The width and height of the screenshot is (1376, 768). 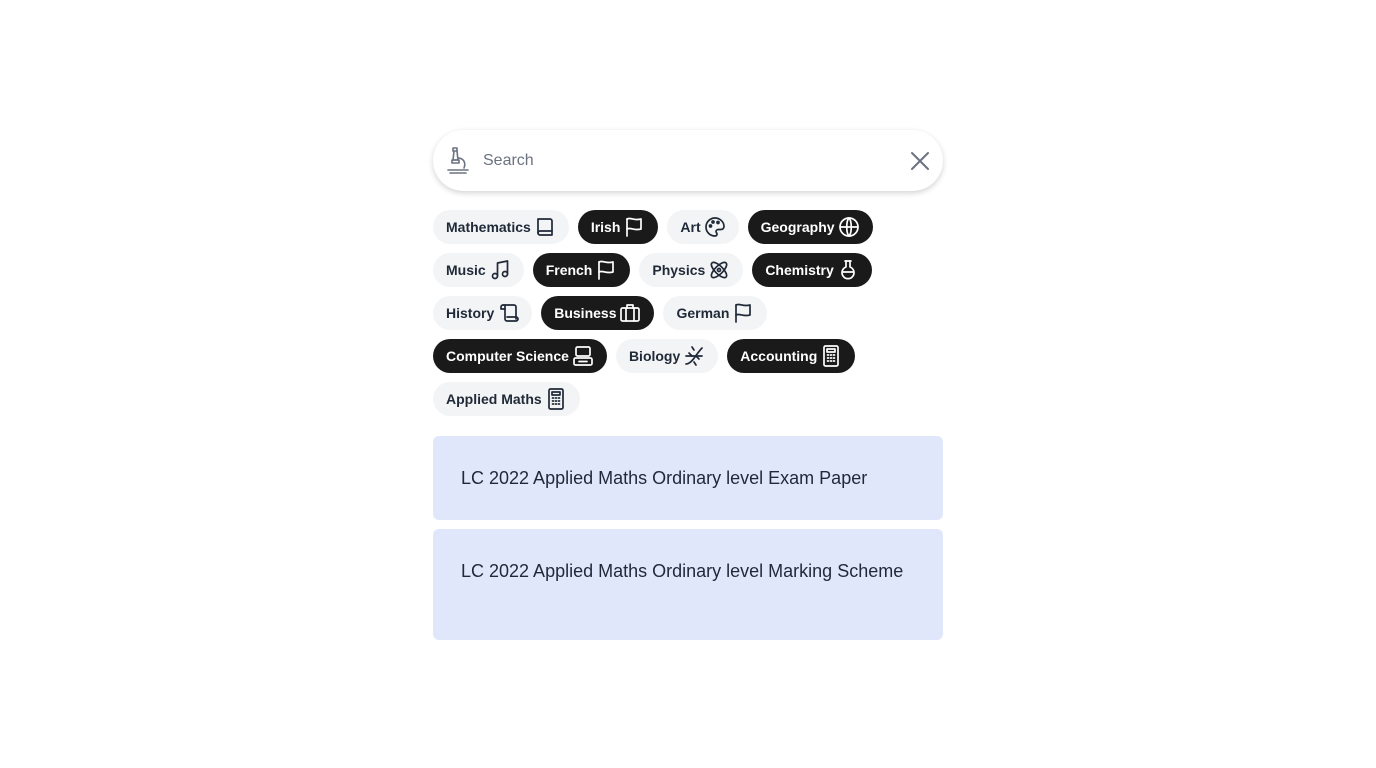 I want to click on chip-geography: Geography, so click(x=810, y=227).